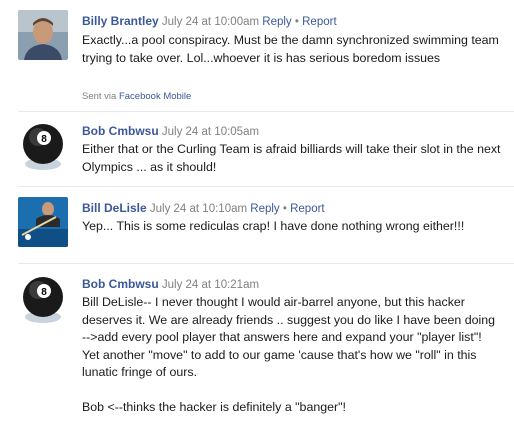 This screenshot has width=514, height=438. I want to click on facebook-mobile-link: Facebook Mobile, so click(155, 96).